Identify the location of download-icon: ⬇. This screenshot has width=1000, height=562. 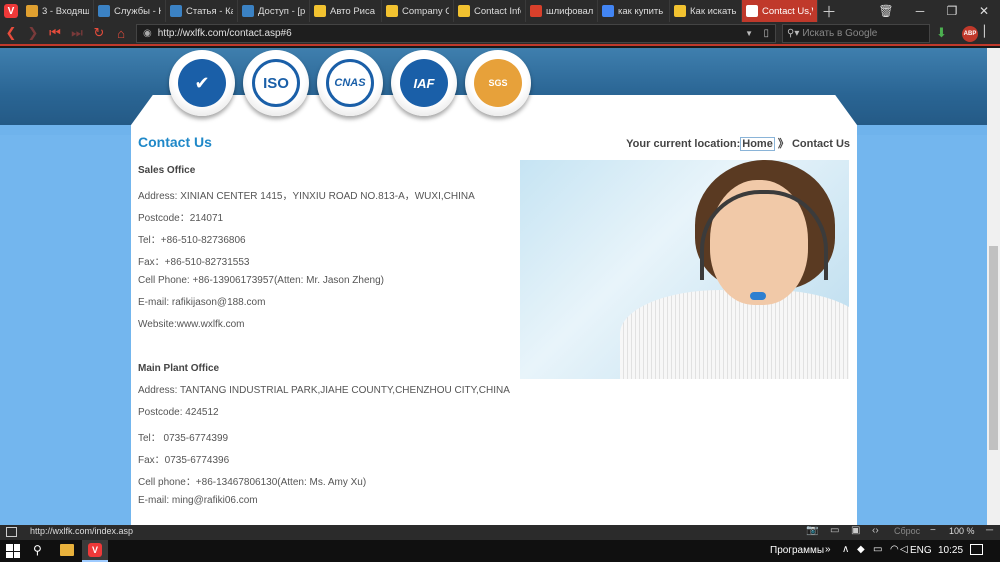
(941, 33).